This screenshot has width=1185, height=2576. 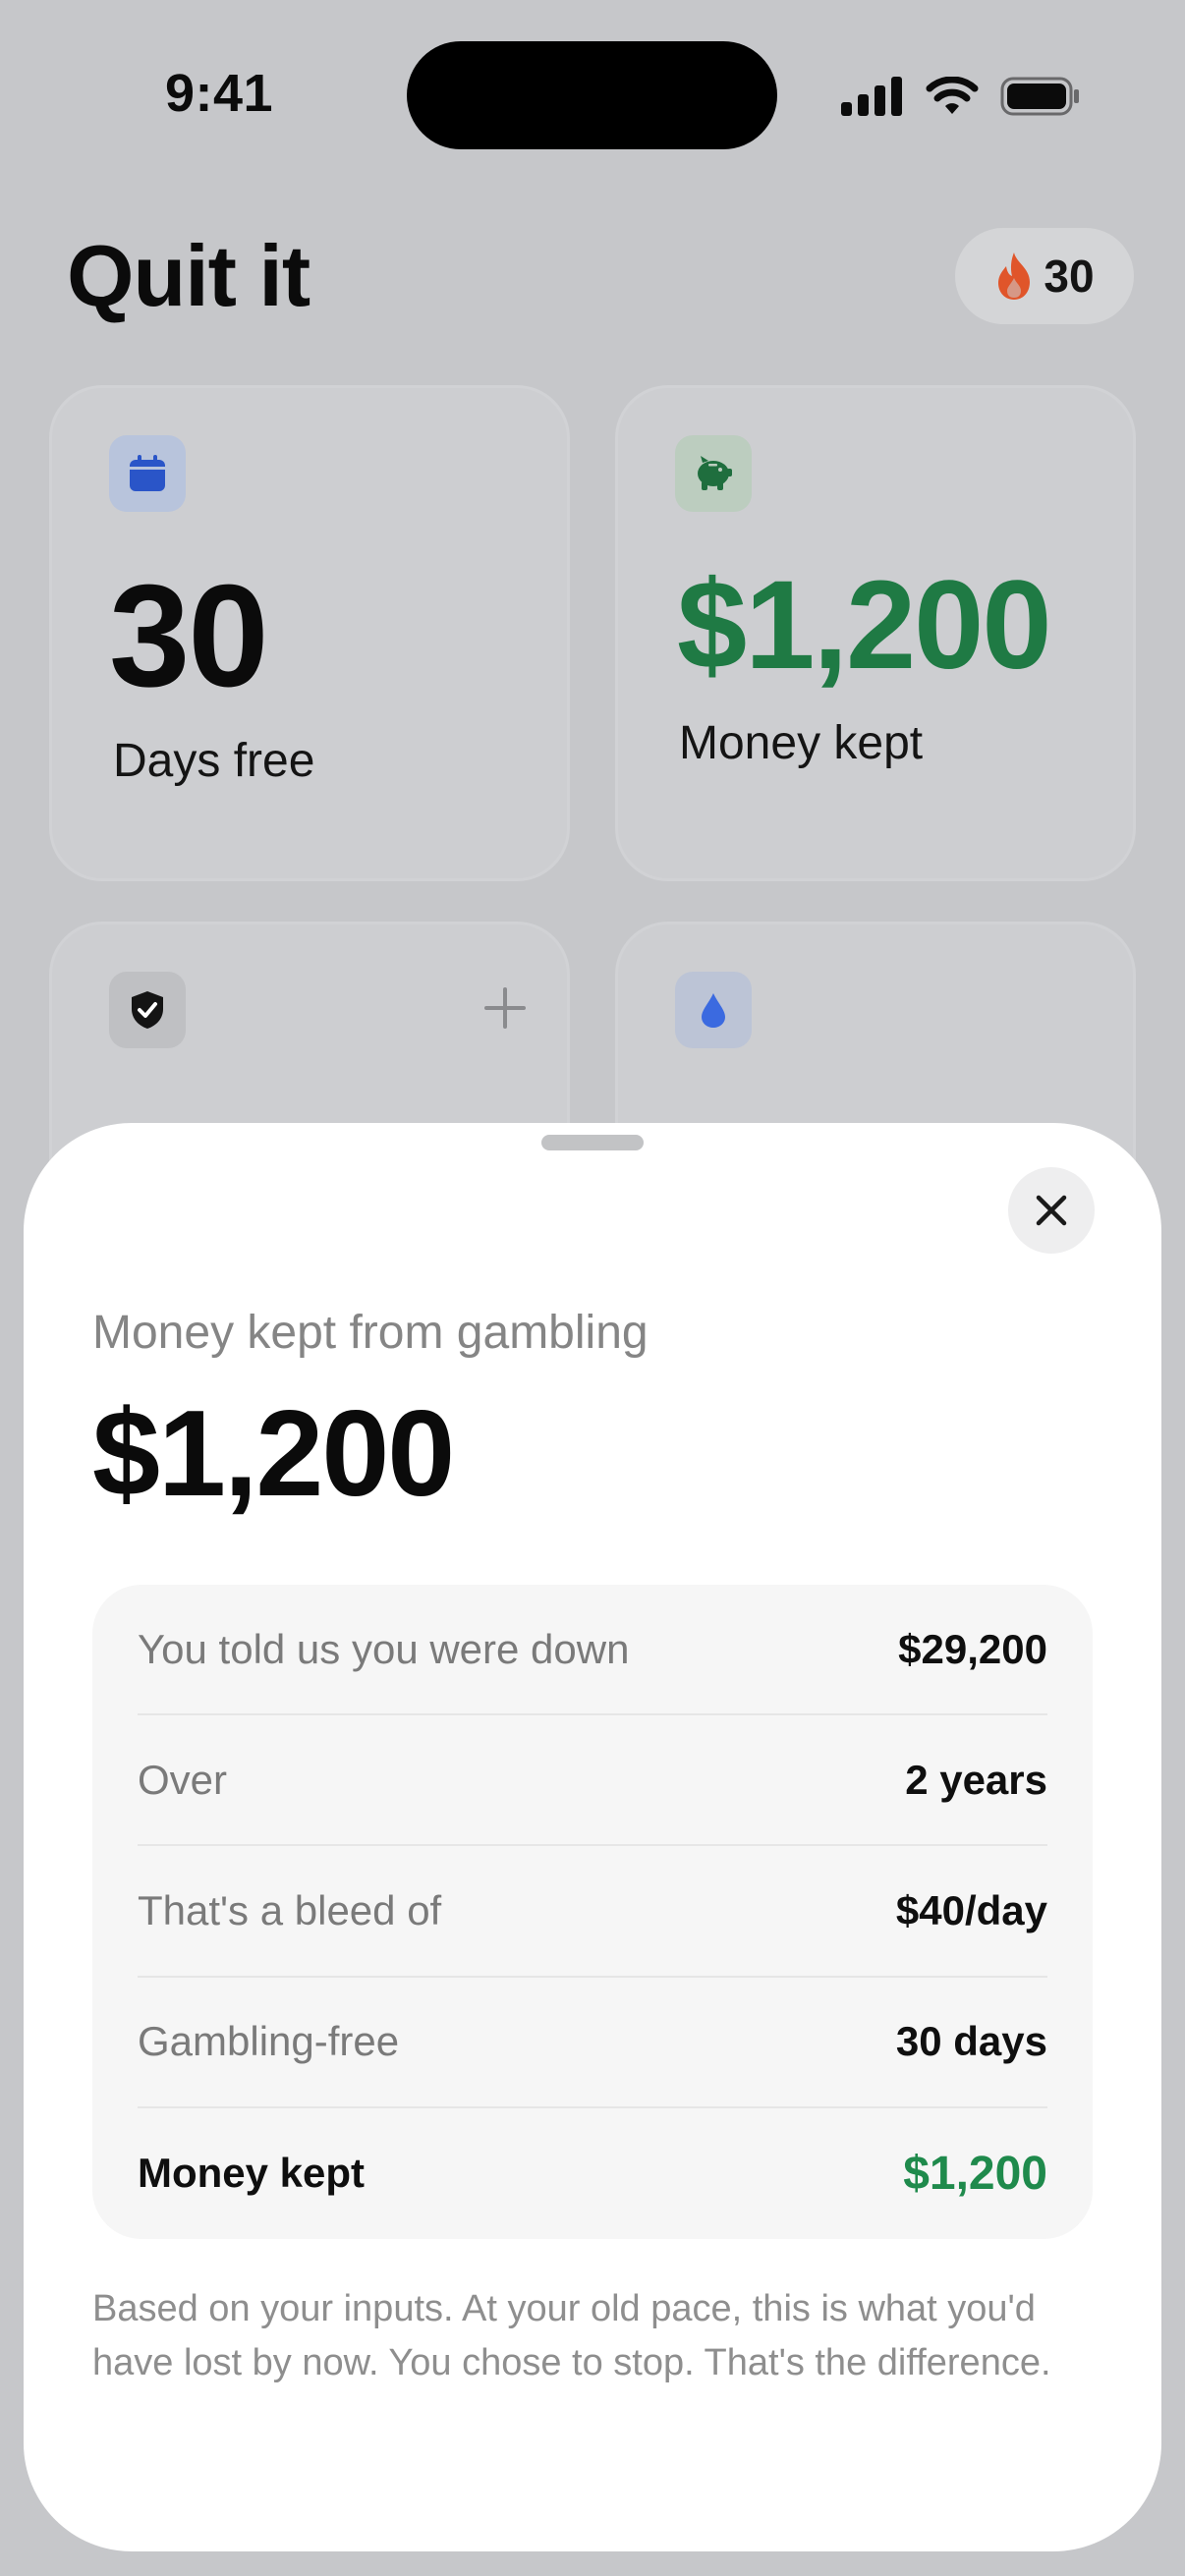 What do you see at coordinates (371, 1333) in the screenshot?
I see `sheet-subtitle: Money kept from gambling` at bounding box center [371, 1333].